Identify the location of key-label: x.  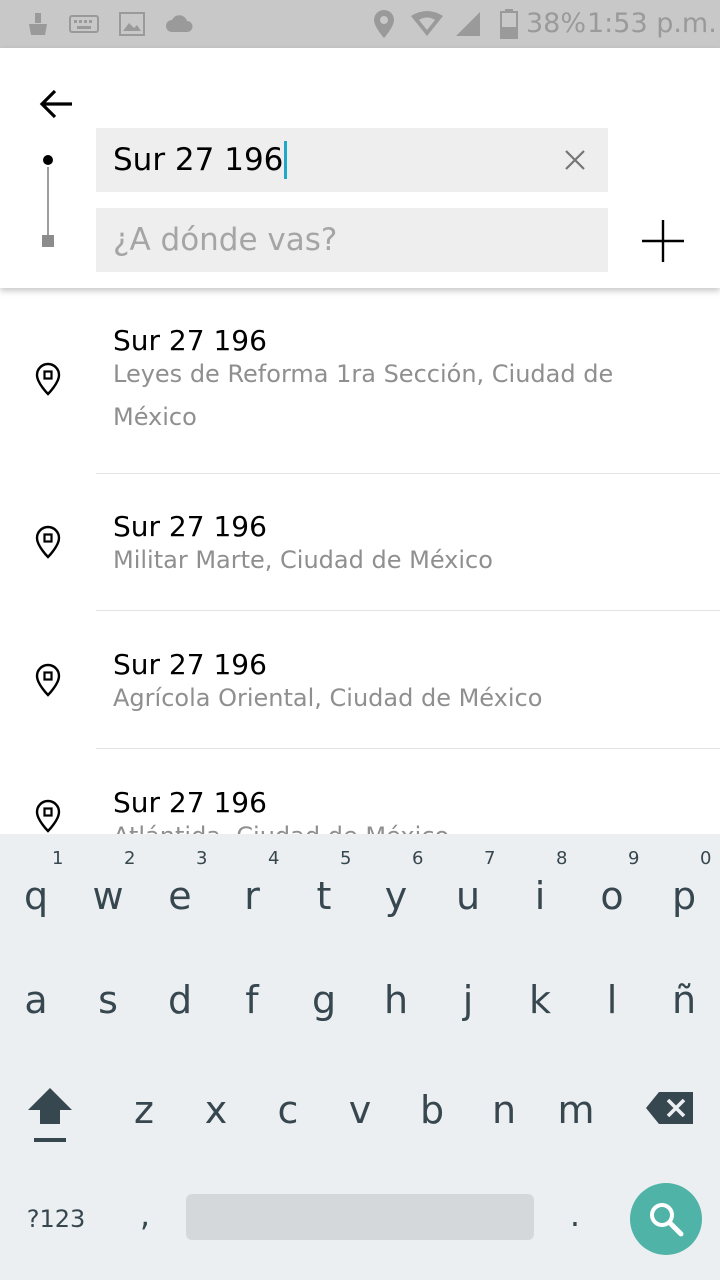
(216, 1110).